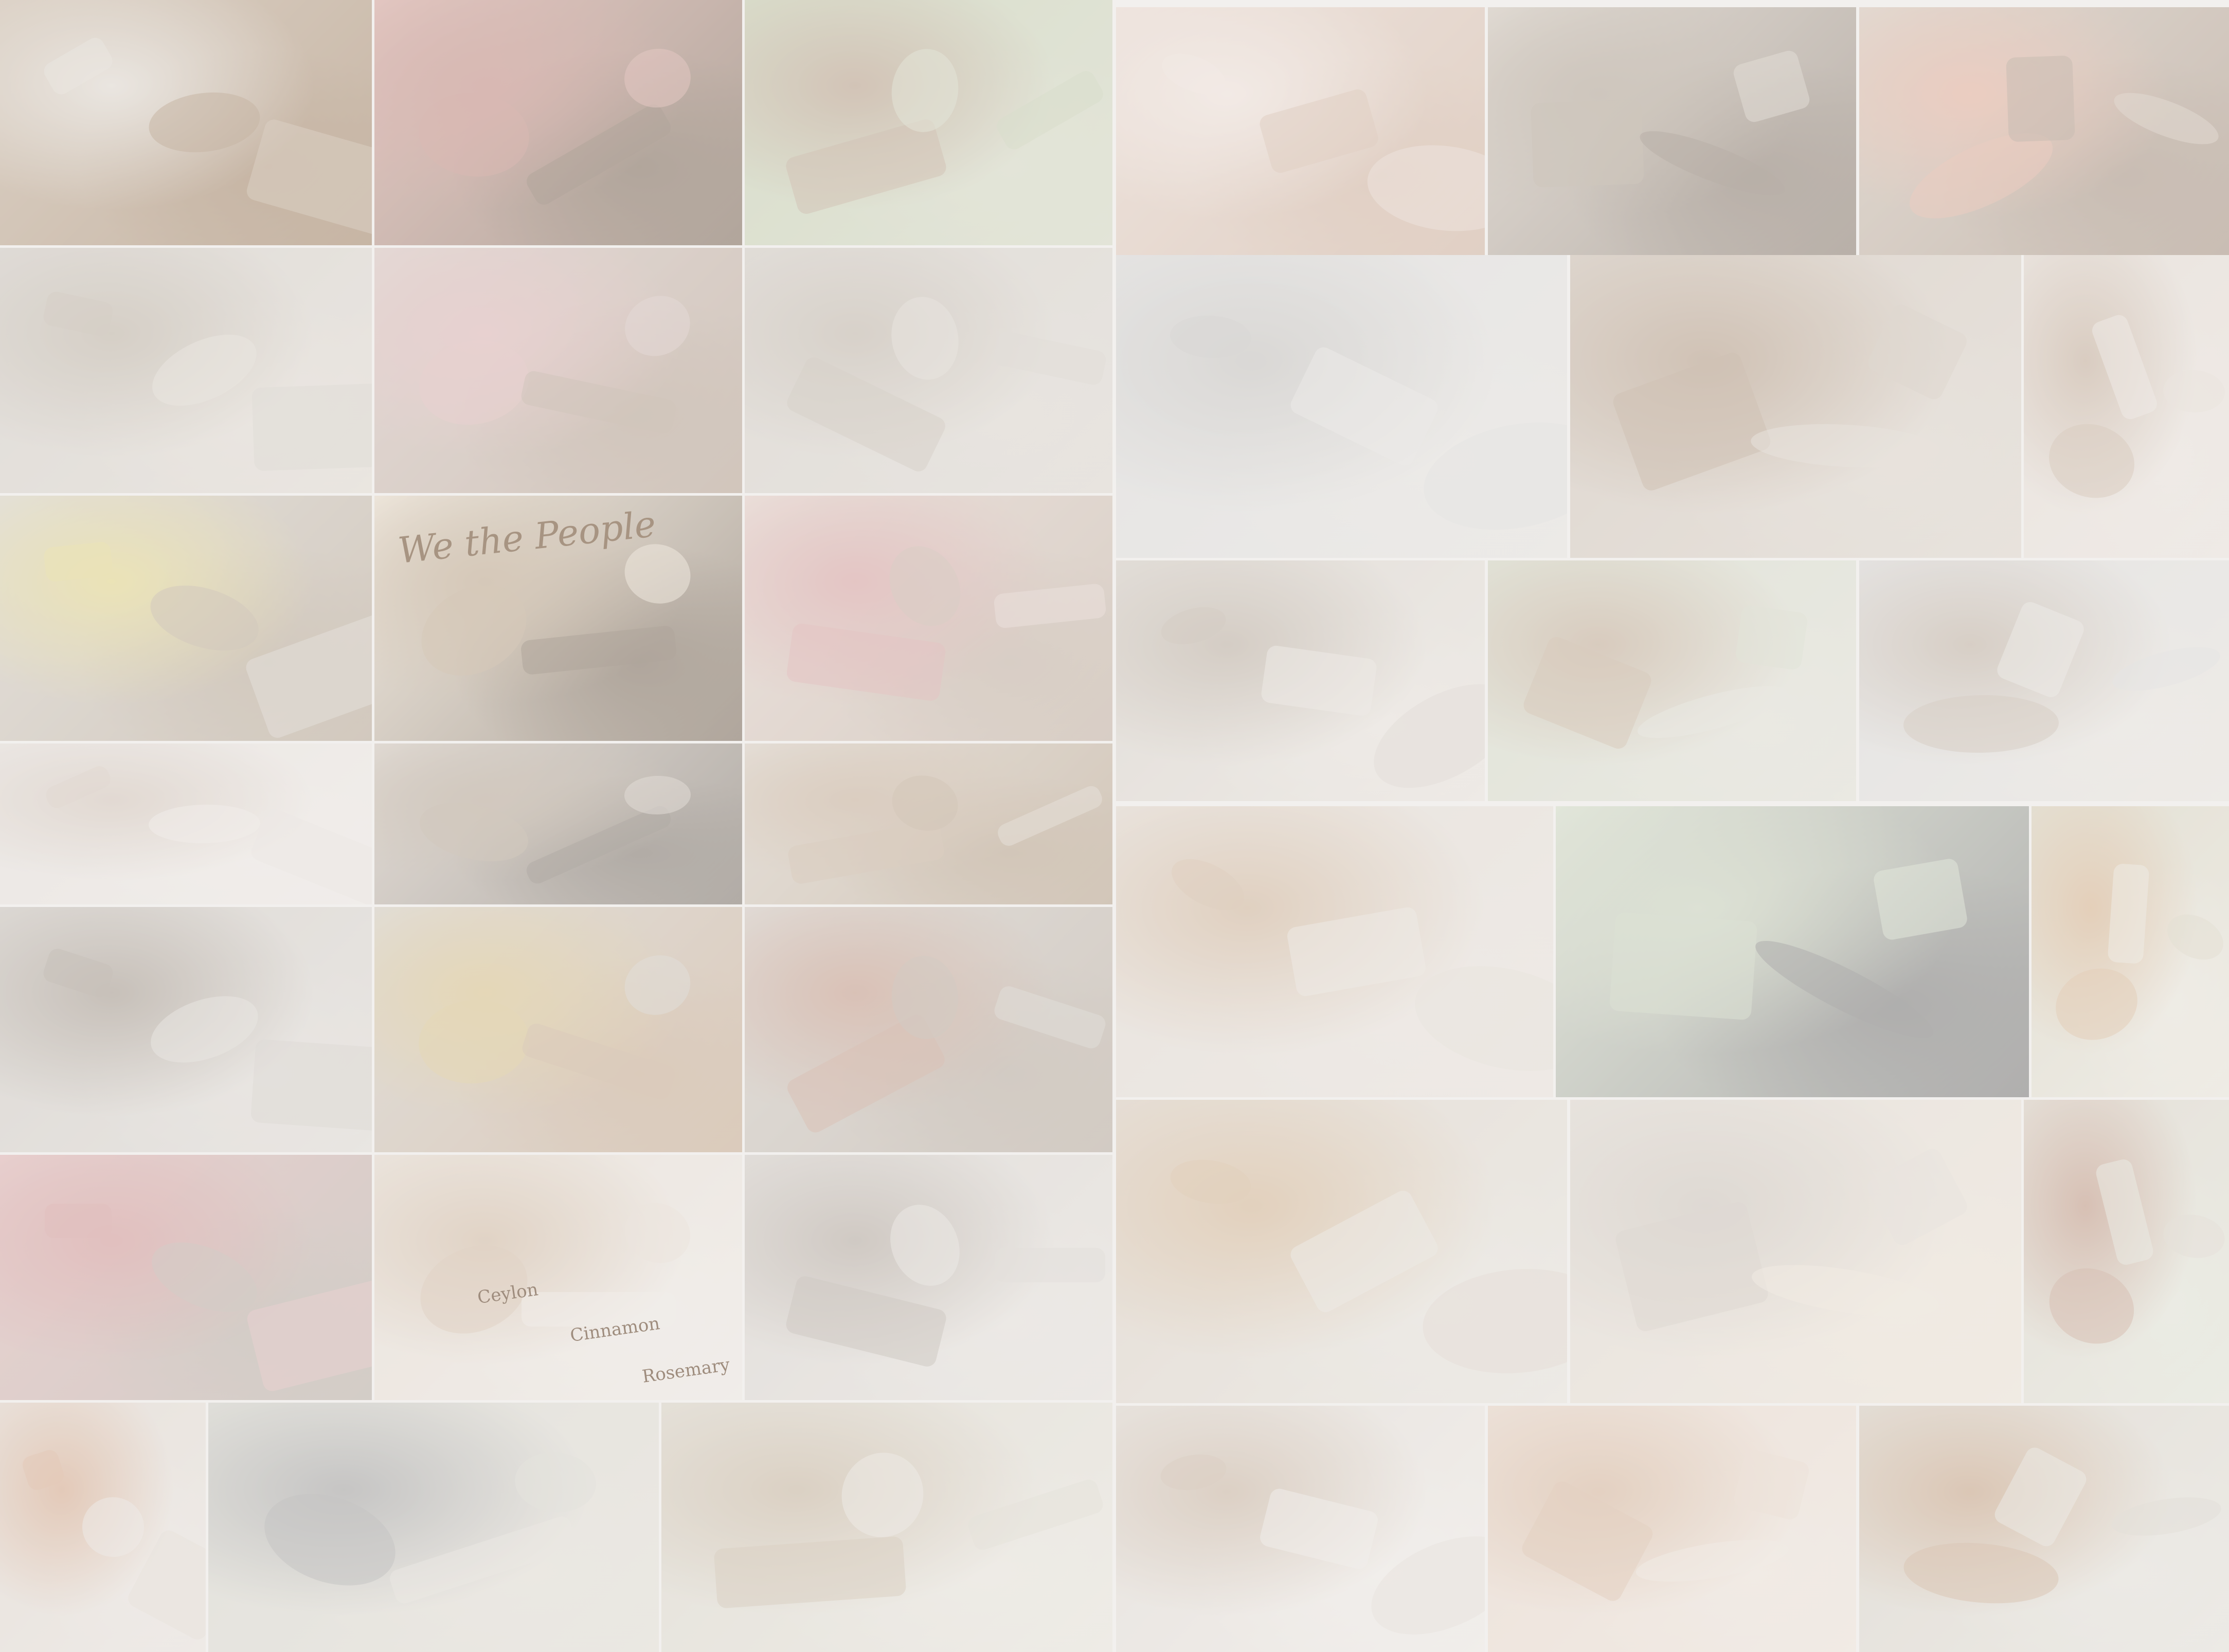 The width and height of the screenshot is (2229, 1652). Describe the element at coordinates (1341, 406) in the screenshot. I see `photo-glass-marbles` at that location.